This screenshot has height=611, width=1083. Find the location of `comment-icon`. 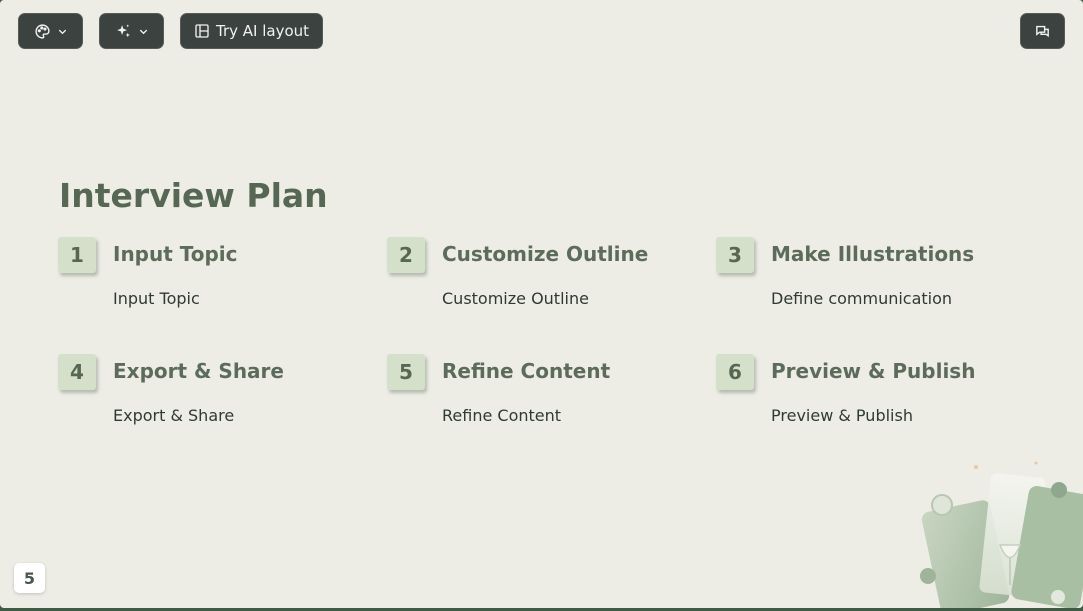

comment-icon is located at coordinates (1042, 31).